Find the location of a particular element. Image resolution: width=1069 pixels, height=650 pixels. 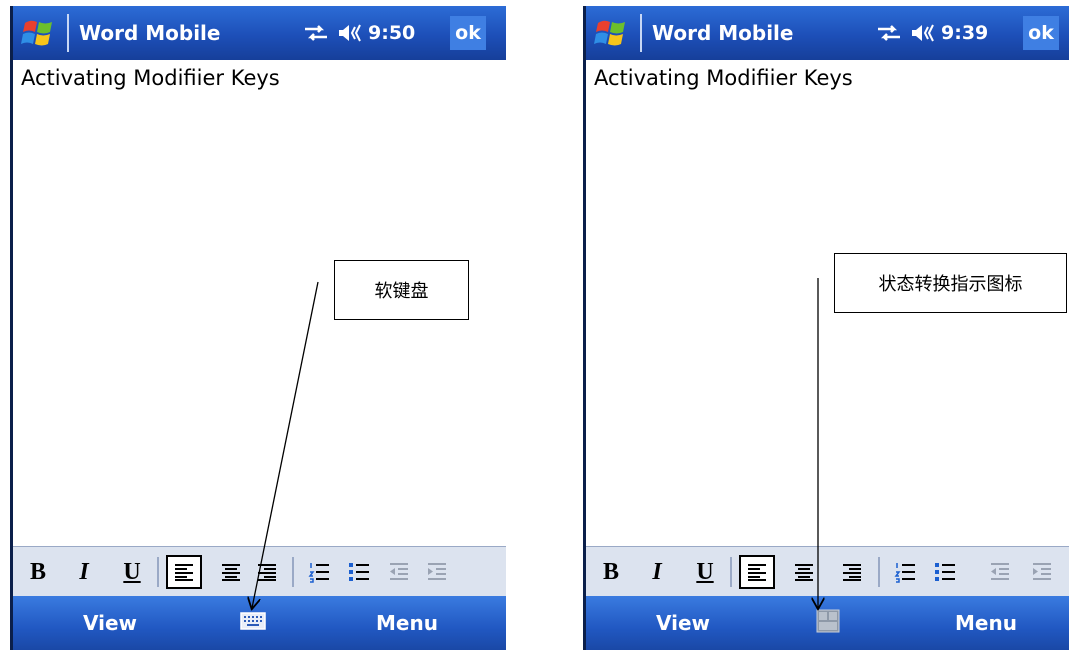

title-bar: Word Mobile 9:39 ok is located at coordinates (827, 33).